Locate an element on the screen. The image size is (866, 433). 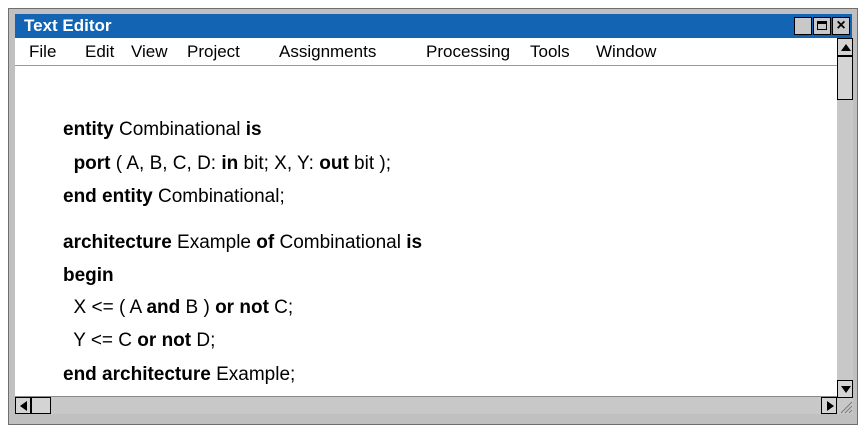
arrow-left-icon is located at coordinates (23, 406).